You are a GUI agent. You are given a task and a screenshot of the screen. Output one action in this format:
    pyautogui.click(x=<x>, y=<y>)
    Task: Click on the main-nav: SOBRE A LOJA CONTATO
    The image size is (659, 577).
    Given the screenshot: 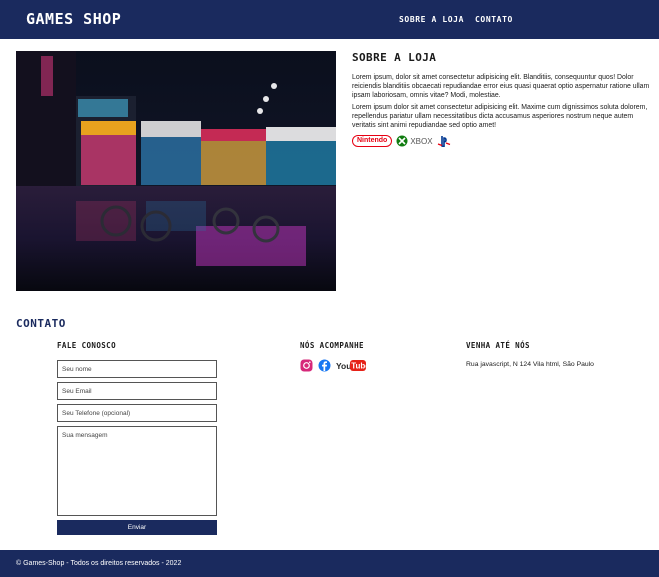 What is the action you would take?
    pyautogui.click(x=456, y=19)
    